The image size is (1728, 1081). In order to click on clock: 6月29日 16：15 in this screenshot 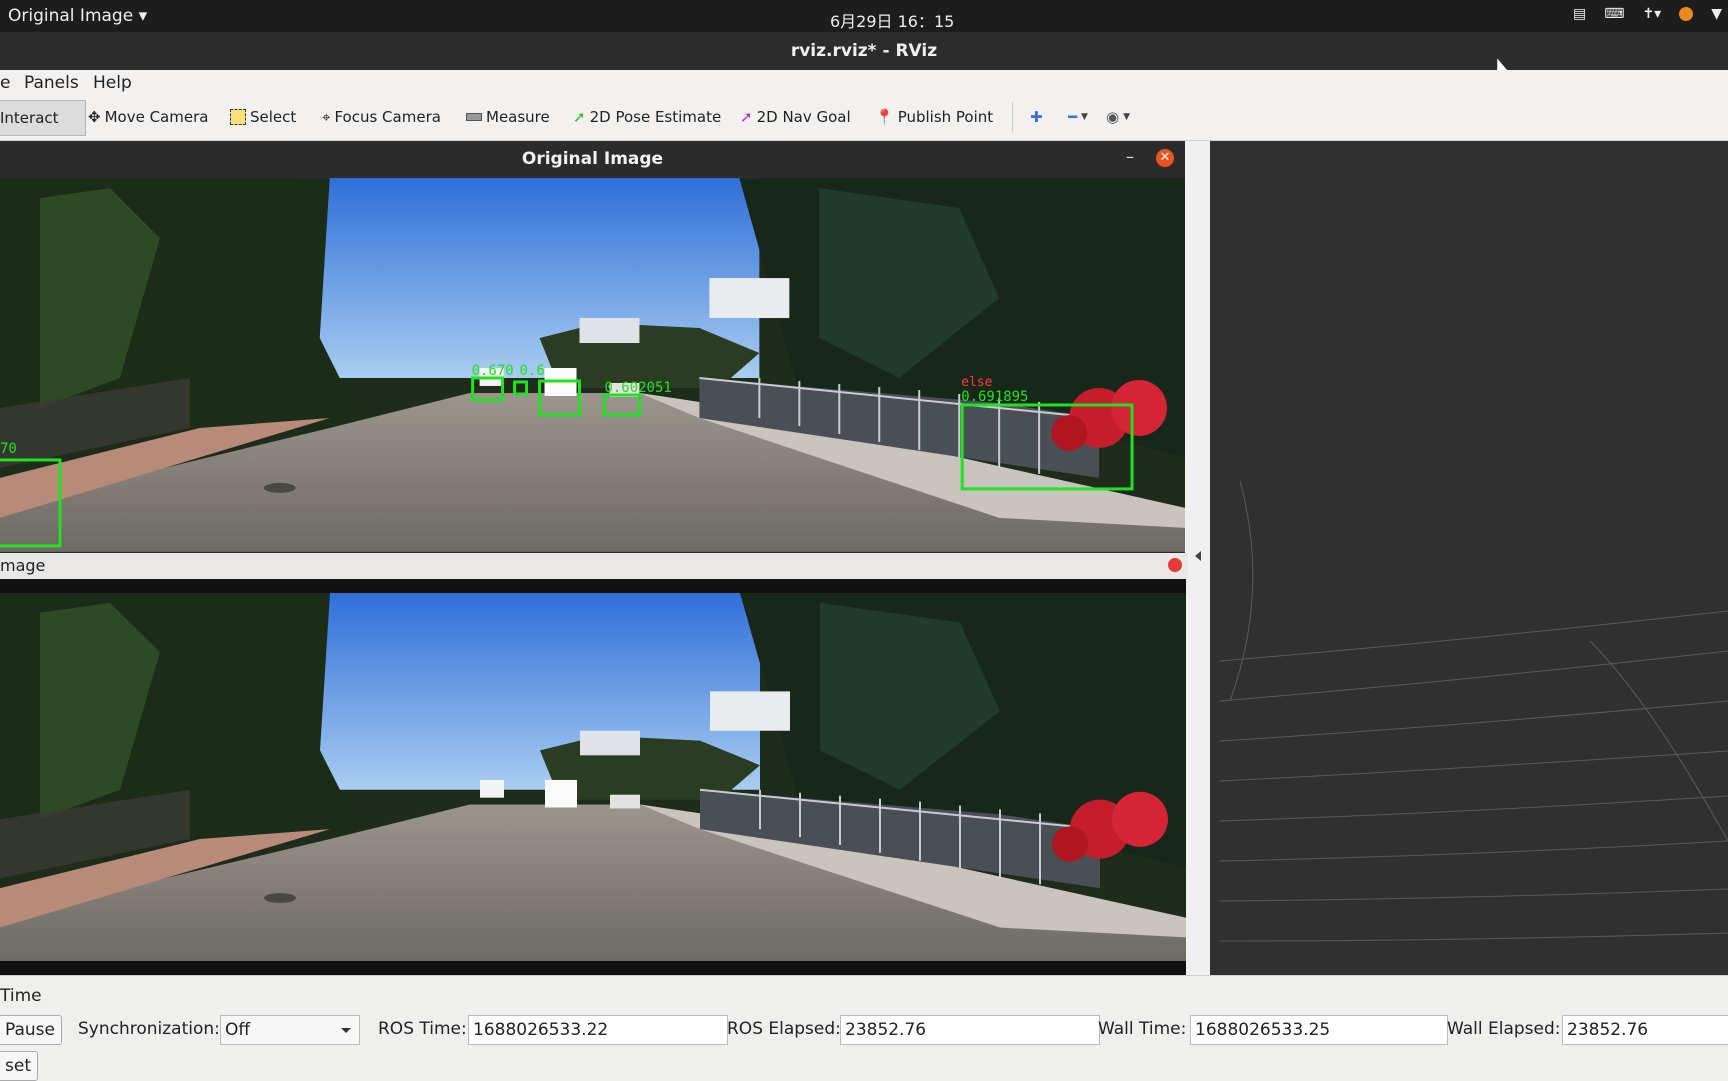, I will do `click(892, 20)`.